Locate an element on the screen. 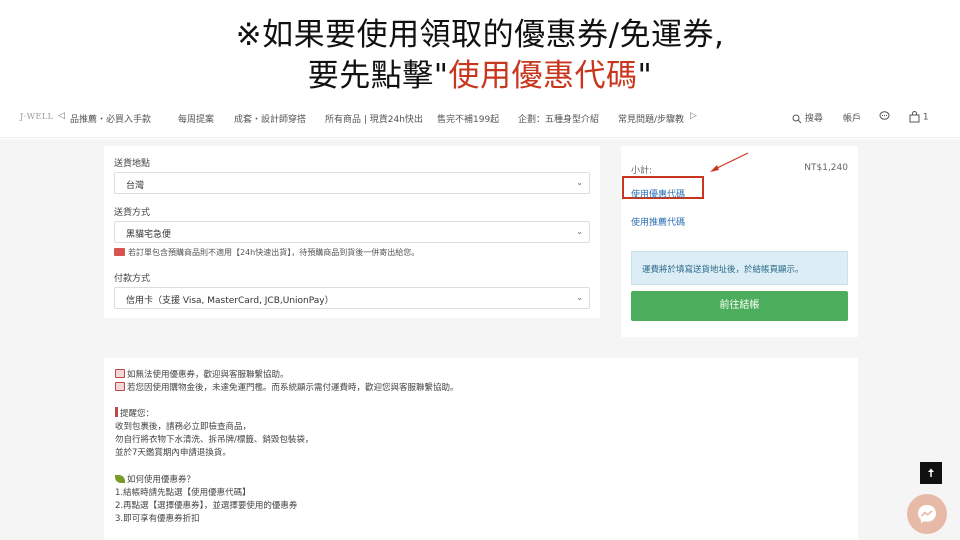 This screenshot has width=960, height=540. shopping-bag-icon is located at coordinates (914, 117).